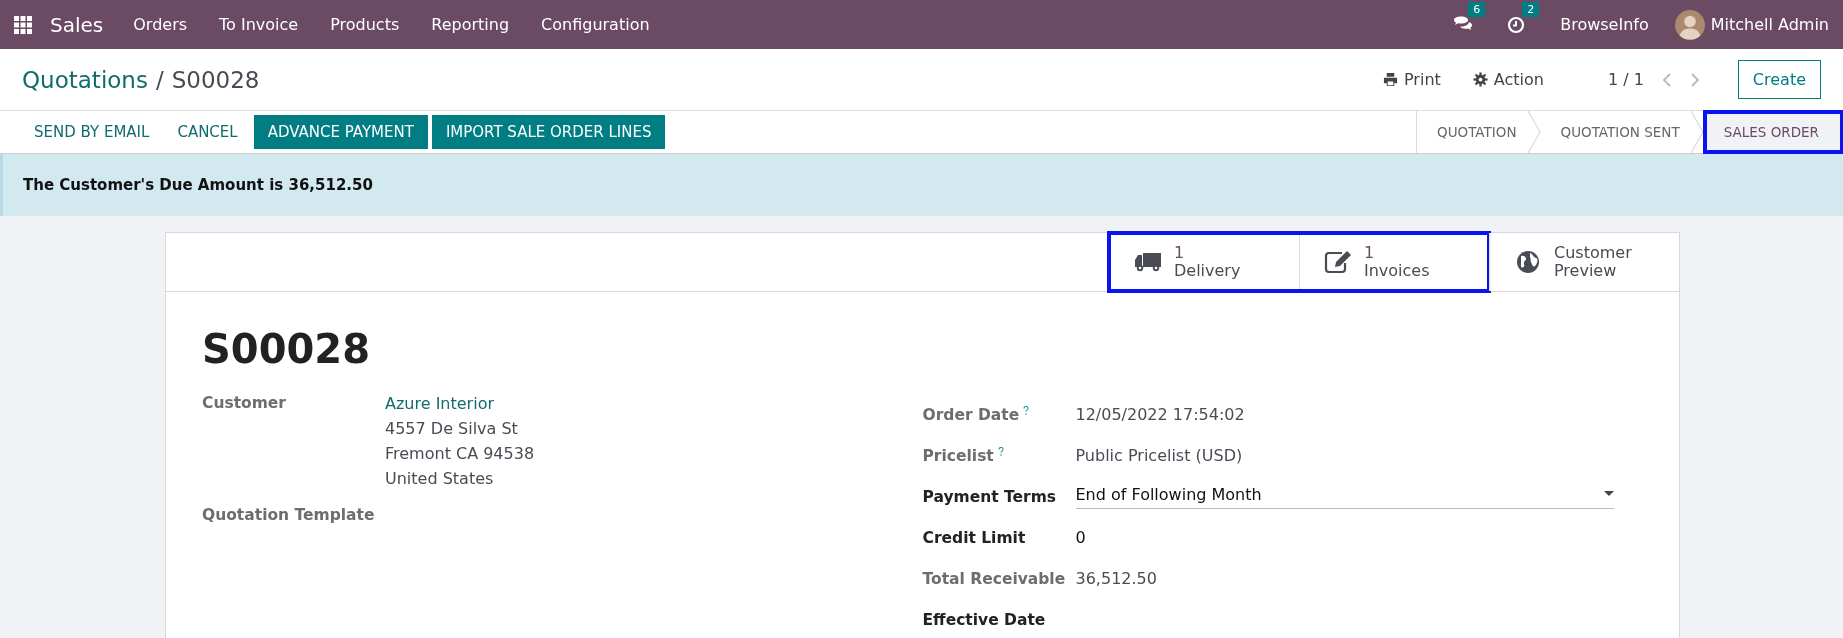 The height and width of the screenshot is (638, 1843). Describe the element at coordinates (460, 403) in the screenshot. I see `customer-link: Azure Interior` at that location.